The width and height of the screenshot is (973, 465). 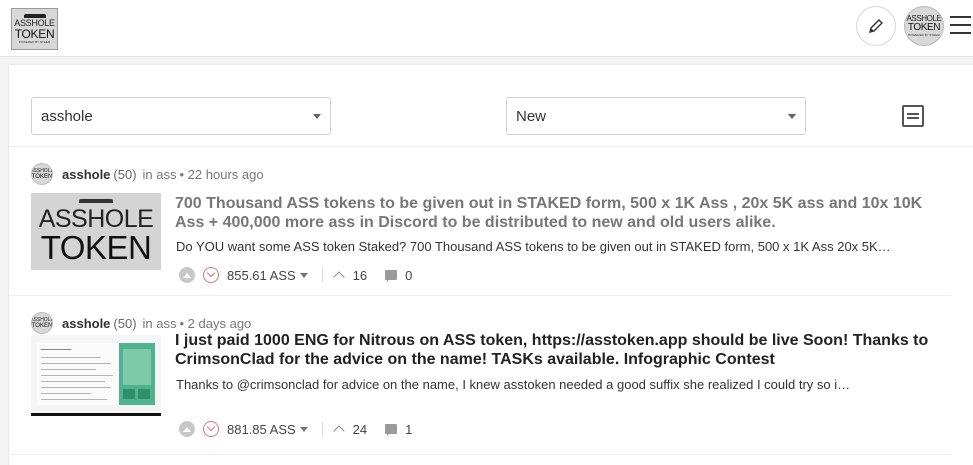 I want to click on hamburger-icon, so click(x=960, y=25).